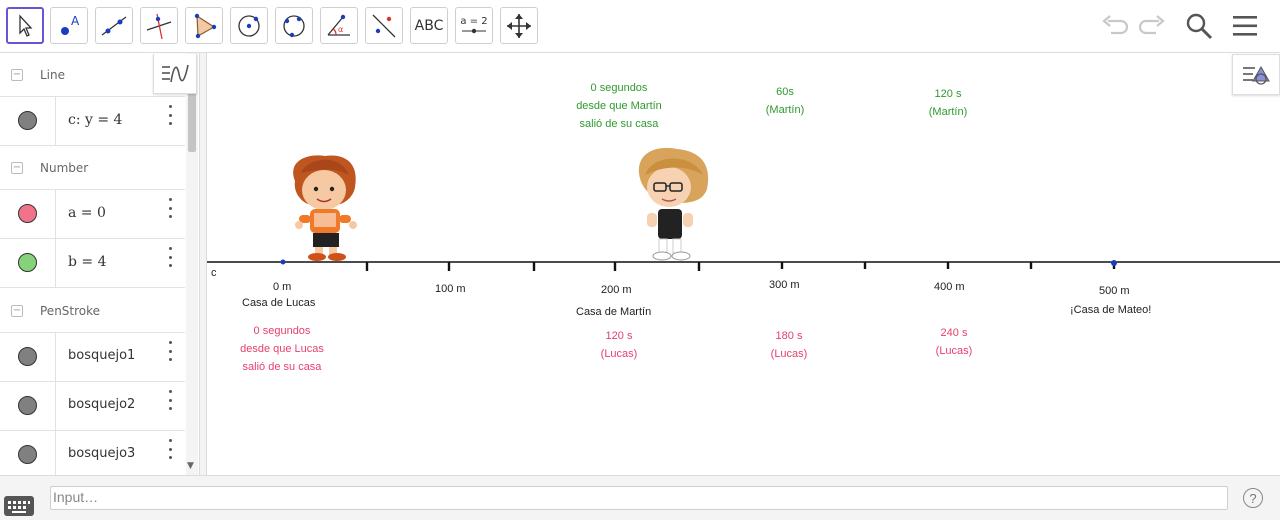 The height and width of the screenshot is (520, 1280). I want to click on hamburger-menu-icon, so click(1245, 26).